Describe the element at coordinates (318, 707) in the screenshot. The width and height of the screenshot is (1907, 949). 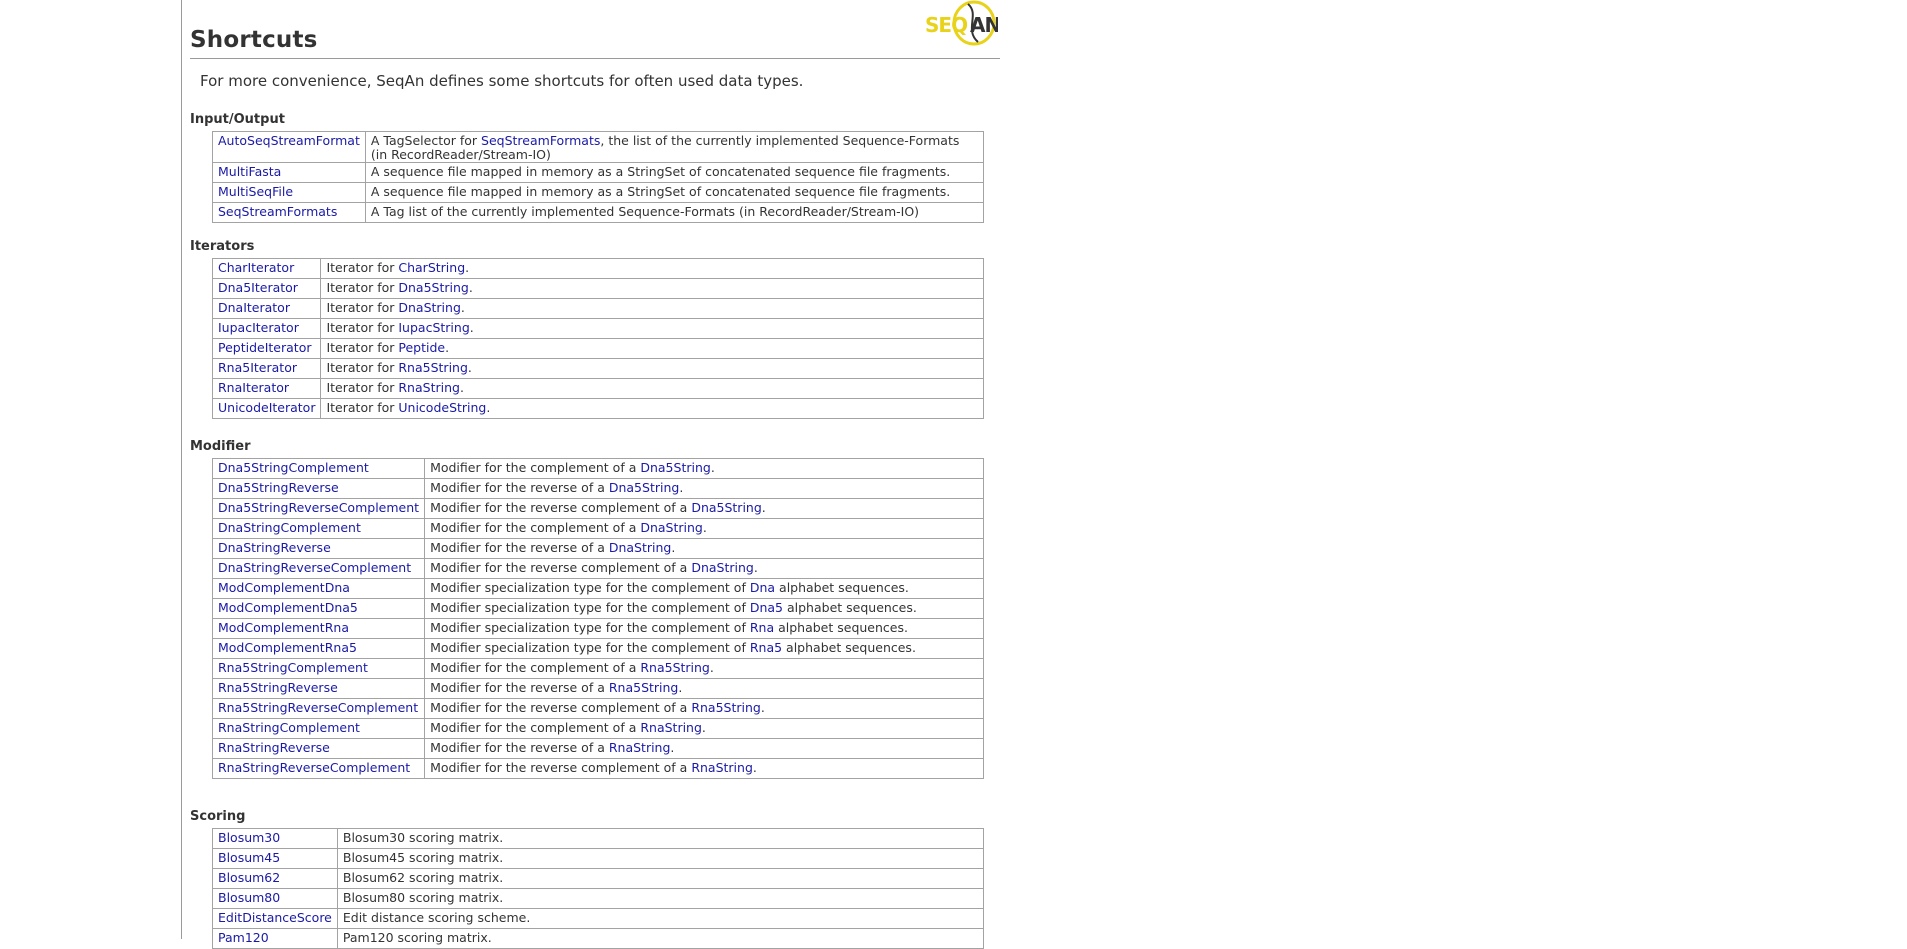
I see `shortcut-link: Rna5StringReverseComplement` at that location.